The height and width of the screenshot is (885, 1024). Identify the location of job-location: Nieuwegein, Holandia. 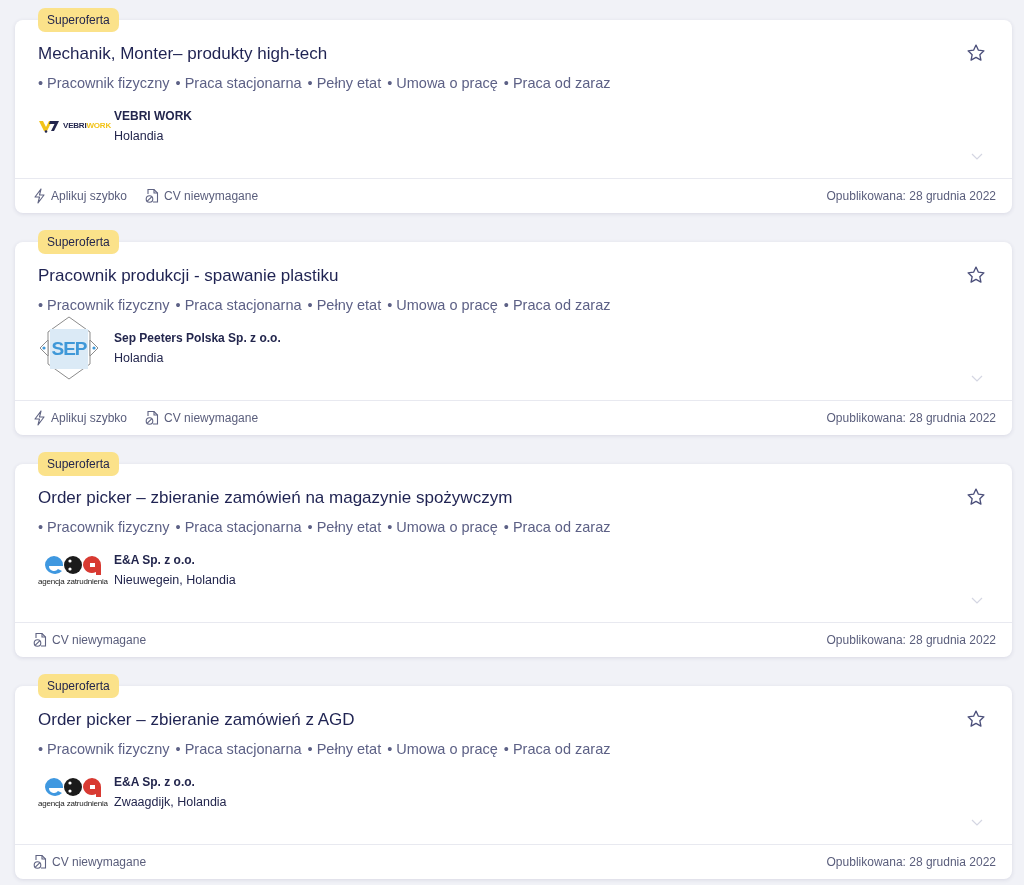
(175, 580).